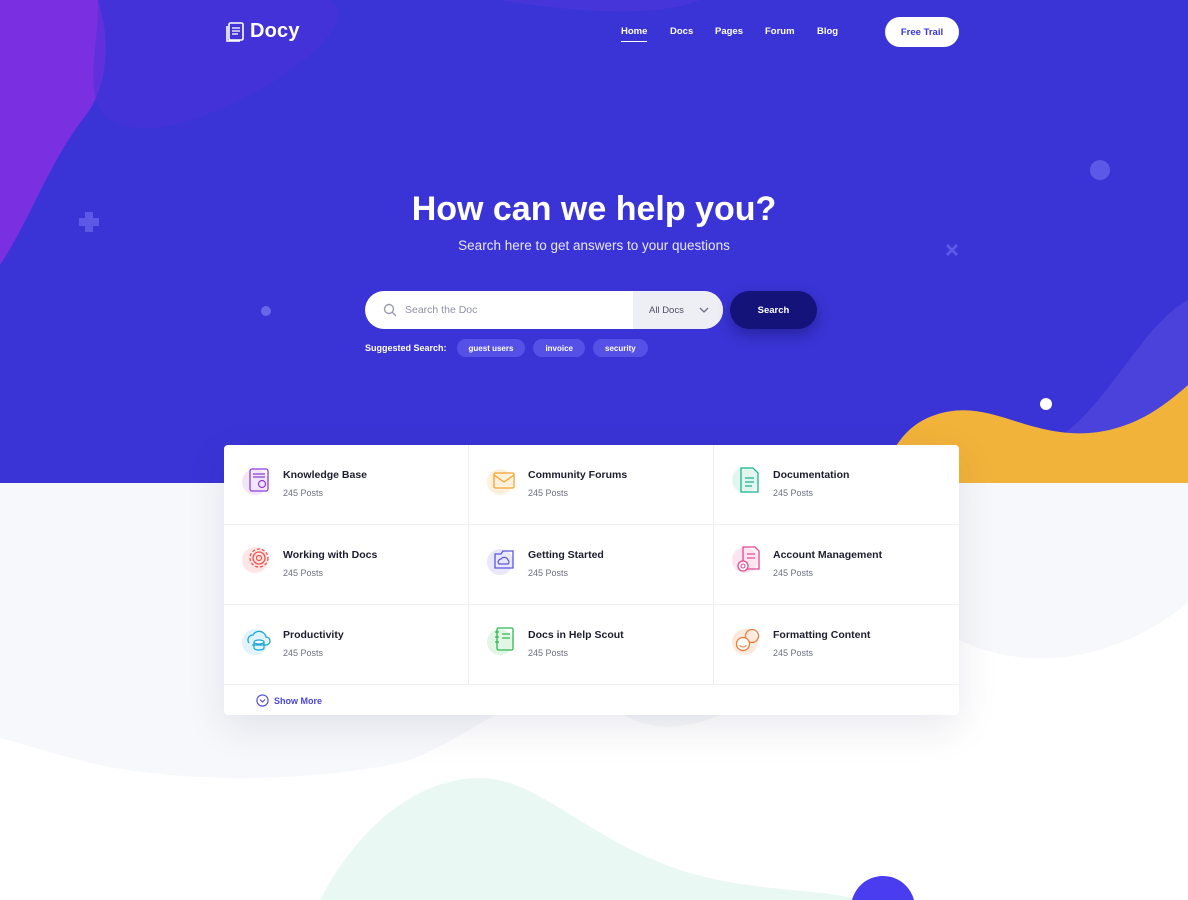  I want to click on category-item: Formatting Content 245 Posts, so click(836, 645).